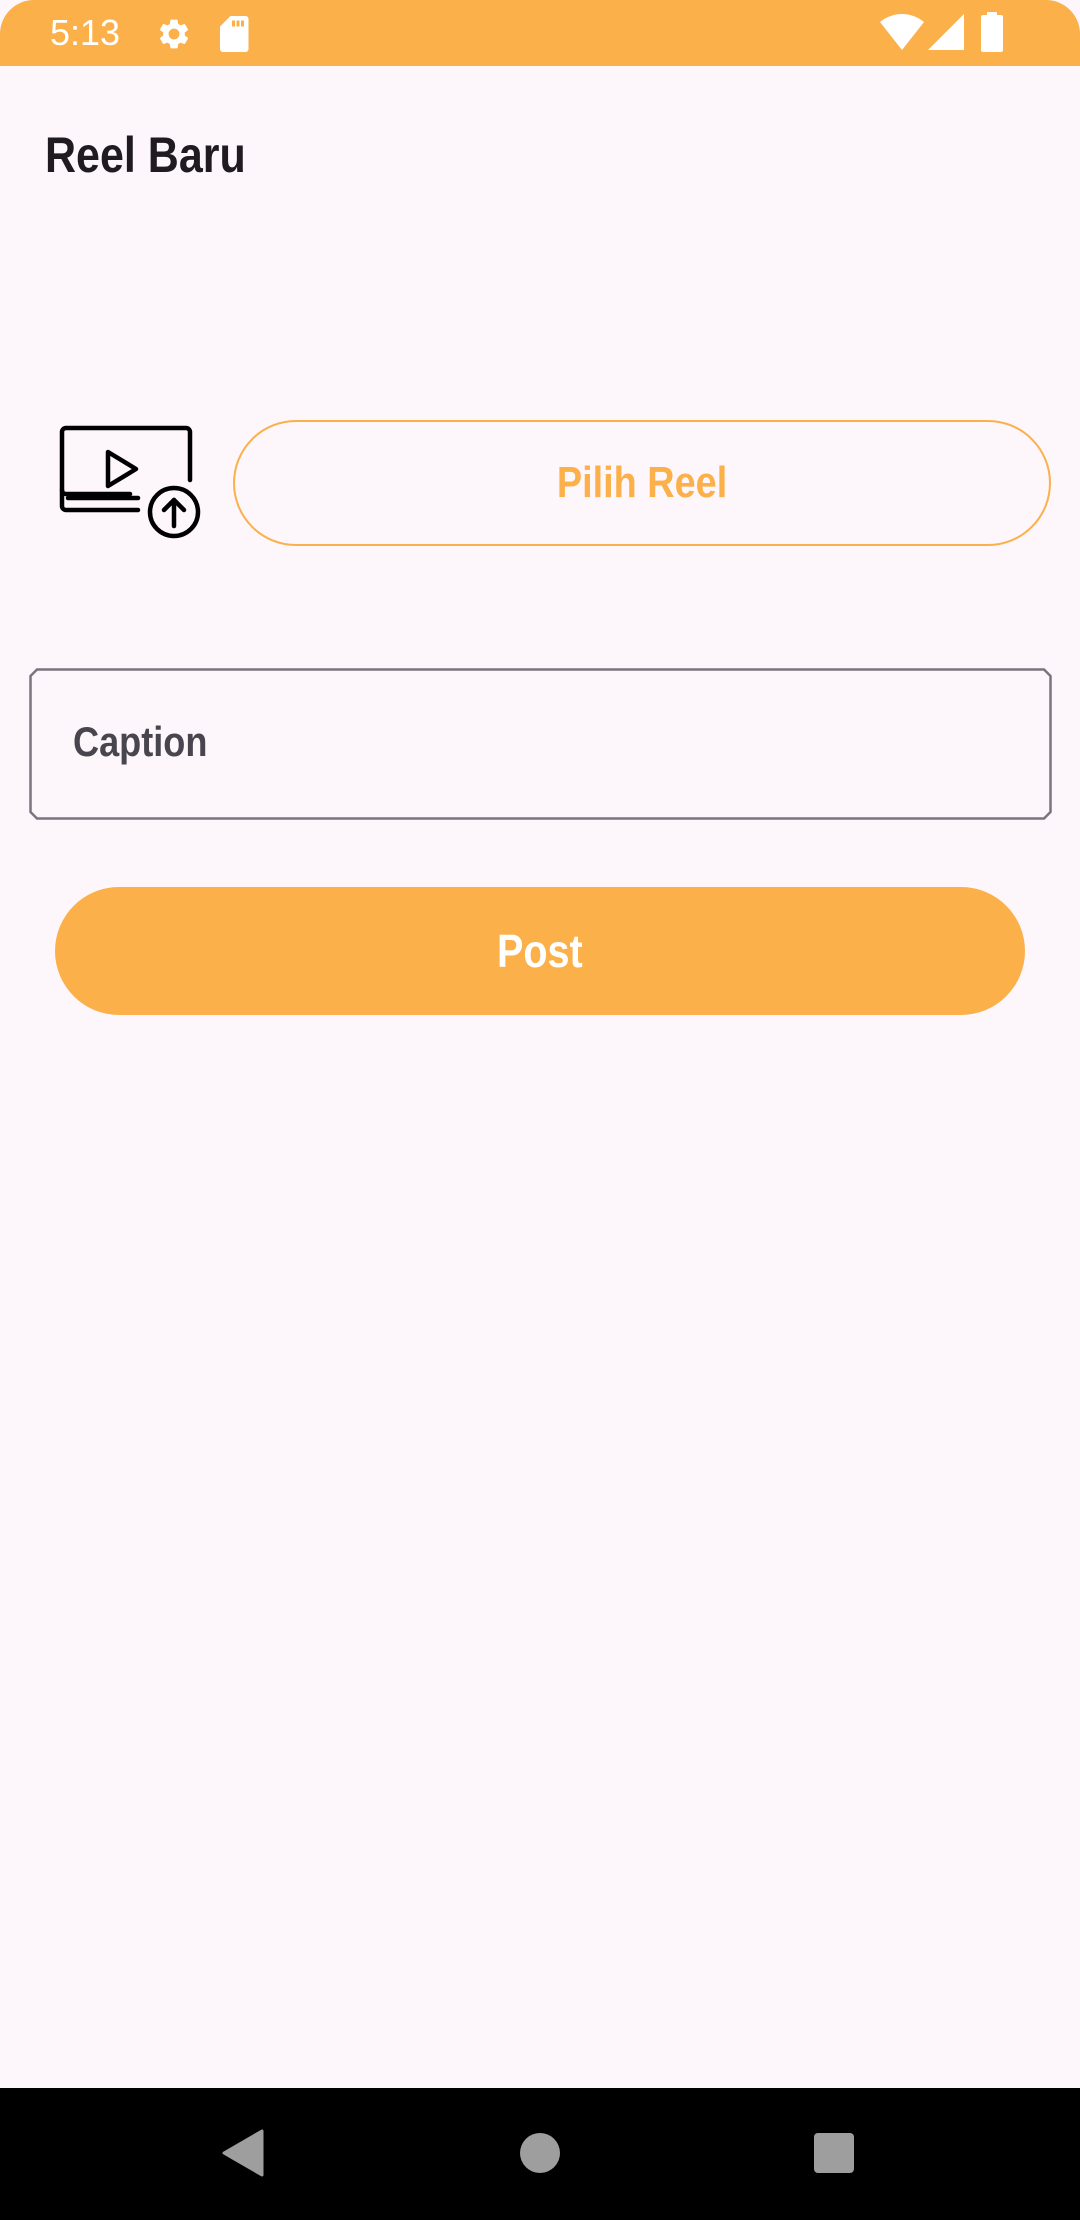 The image size is (1080, 2220). I want to click on video-upload-icon, so click(130, 482).